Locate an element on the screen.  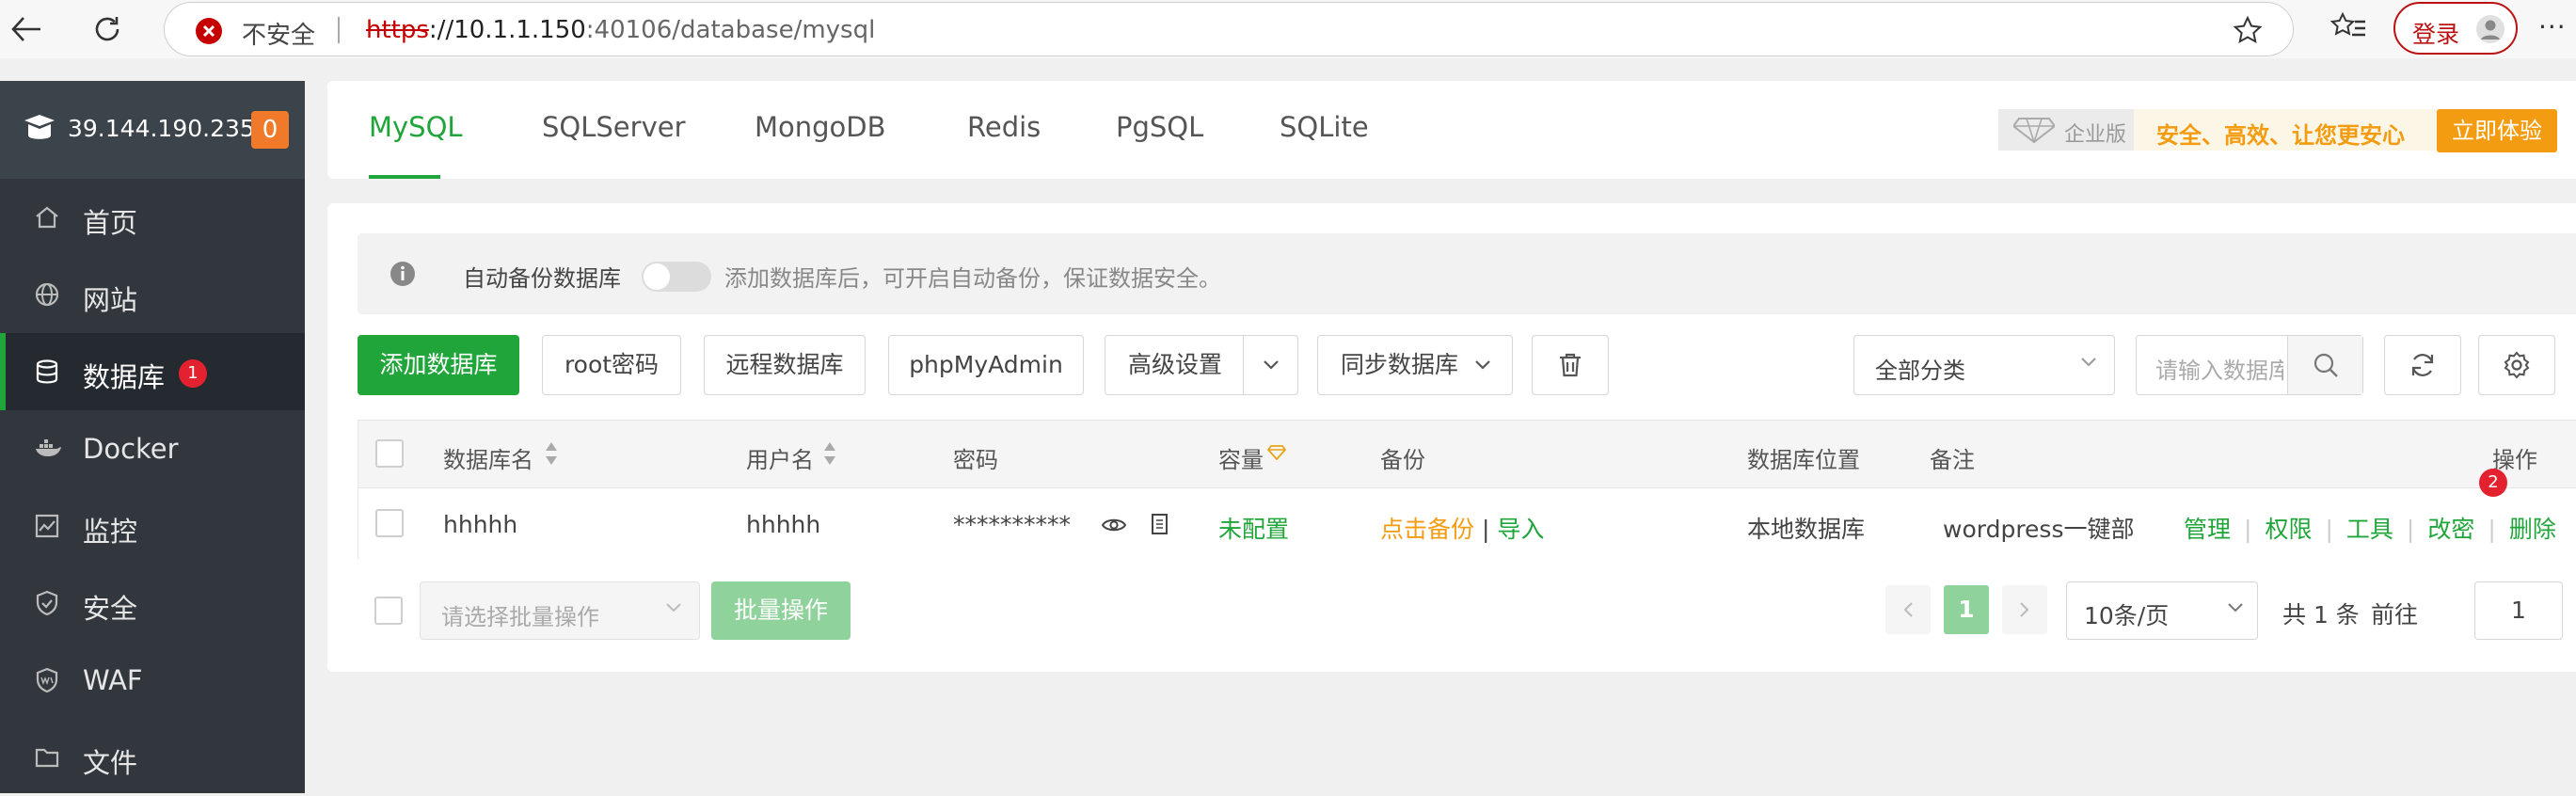
chevron-left-icon is located at coordinates (1908, 609).